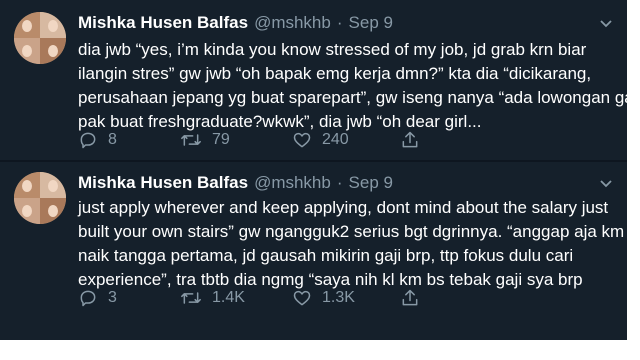  I want to click on reply-button: 3, so click(97, 298).